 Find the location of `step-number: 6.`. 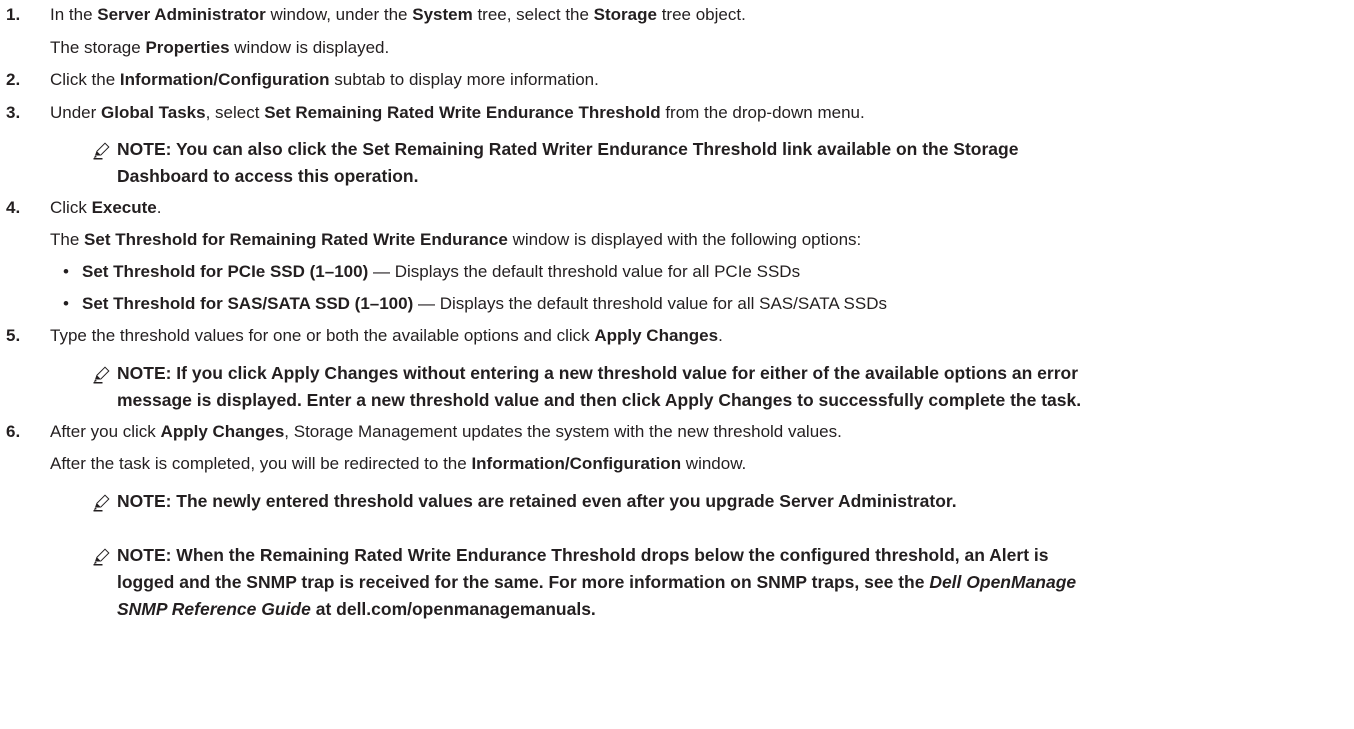

step-number: 6. is located at coordinates (13, 431).